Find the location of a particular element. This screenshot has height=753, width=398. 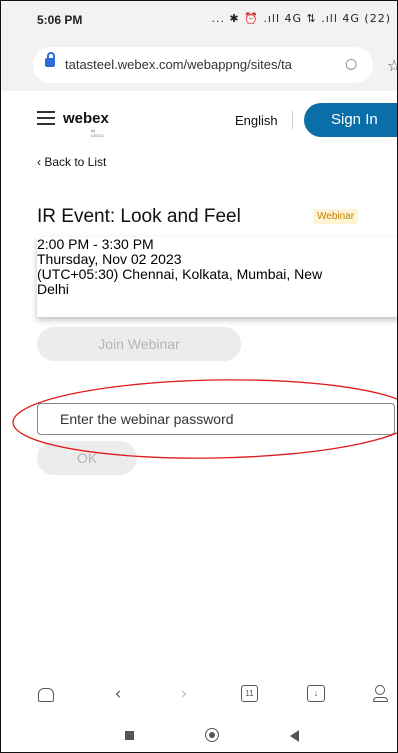

language-selector: English is located at coordinates (256, 120).